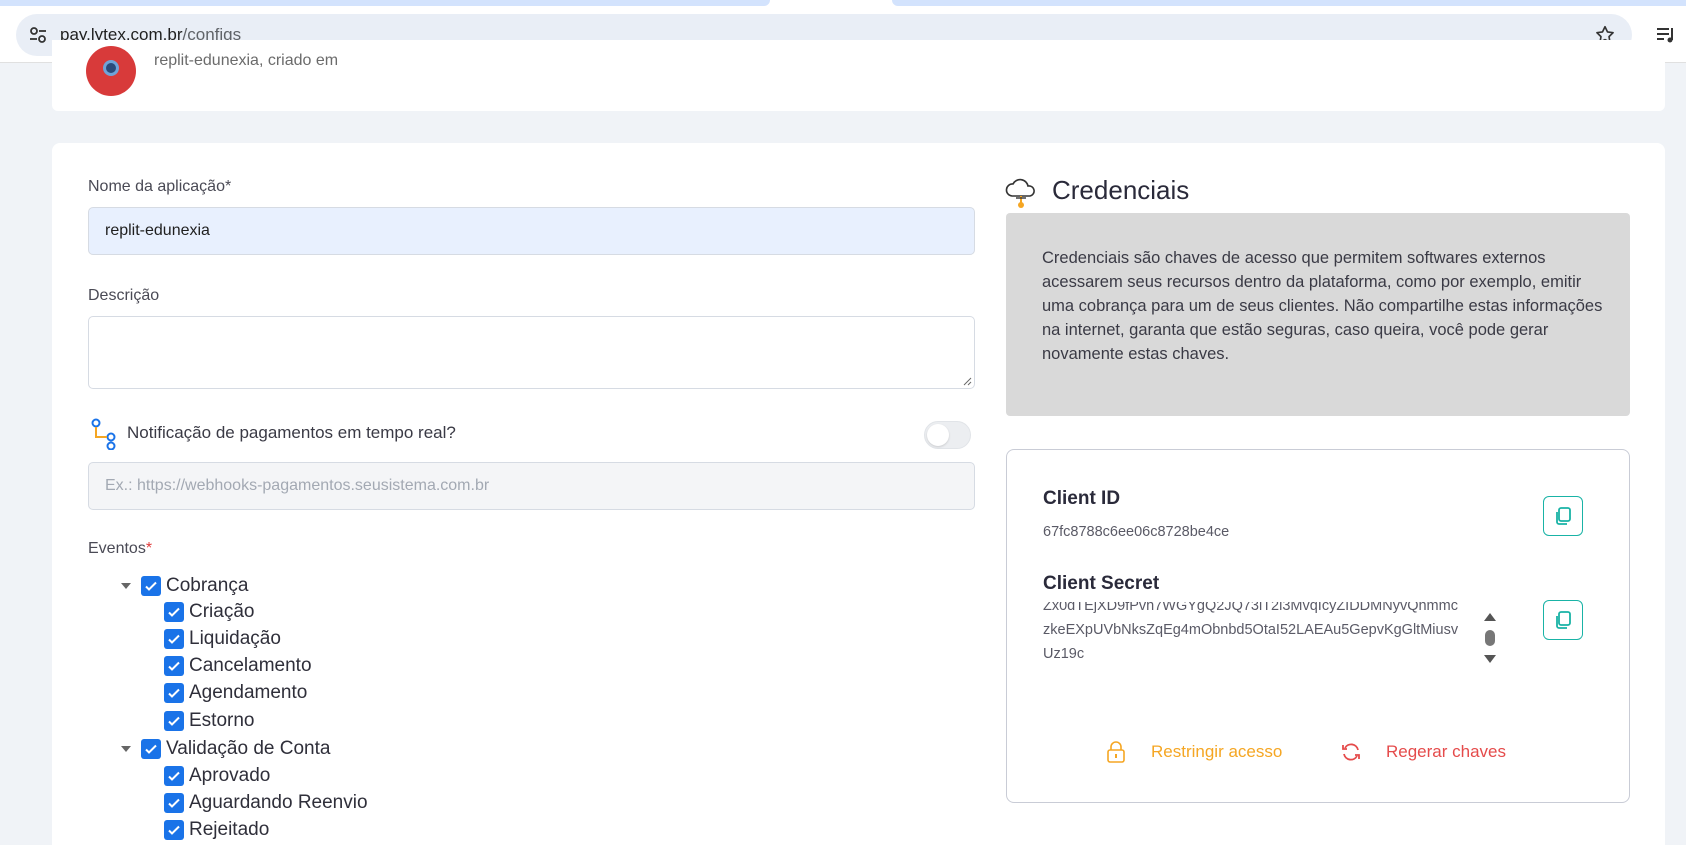 This screenshot has height=845, width=1686. I want to click on copy-client-secret-button, so click(1563, 620).